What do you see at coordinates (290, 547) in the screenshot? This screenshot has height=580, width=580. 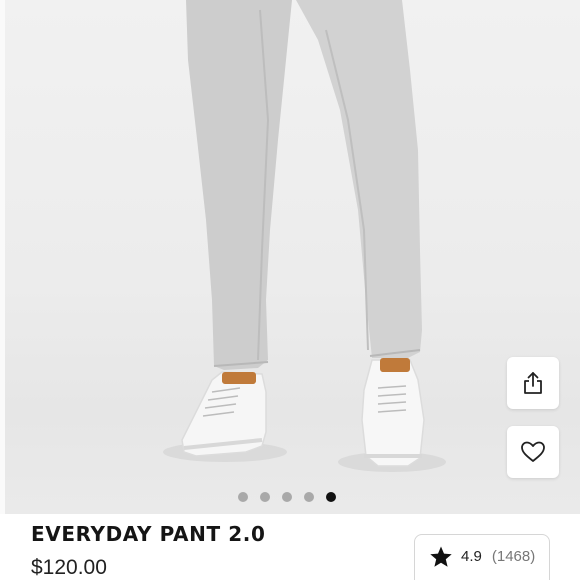 I see `product-info: EVERYDAY PANT 2.0 $120.00 4.9 (1468)` at bounding box center [290, 547].